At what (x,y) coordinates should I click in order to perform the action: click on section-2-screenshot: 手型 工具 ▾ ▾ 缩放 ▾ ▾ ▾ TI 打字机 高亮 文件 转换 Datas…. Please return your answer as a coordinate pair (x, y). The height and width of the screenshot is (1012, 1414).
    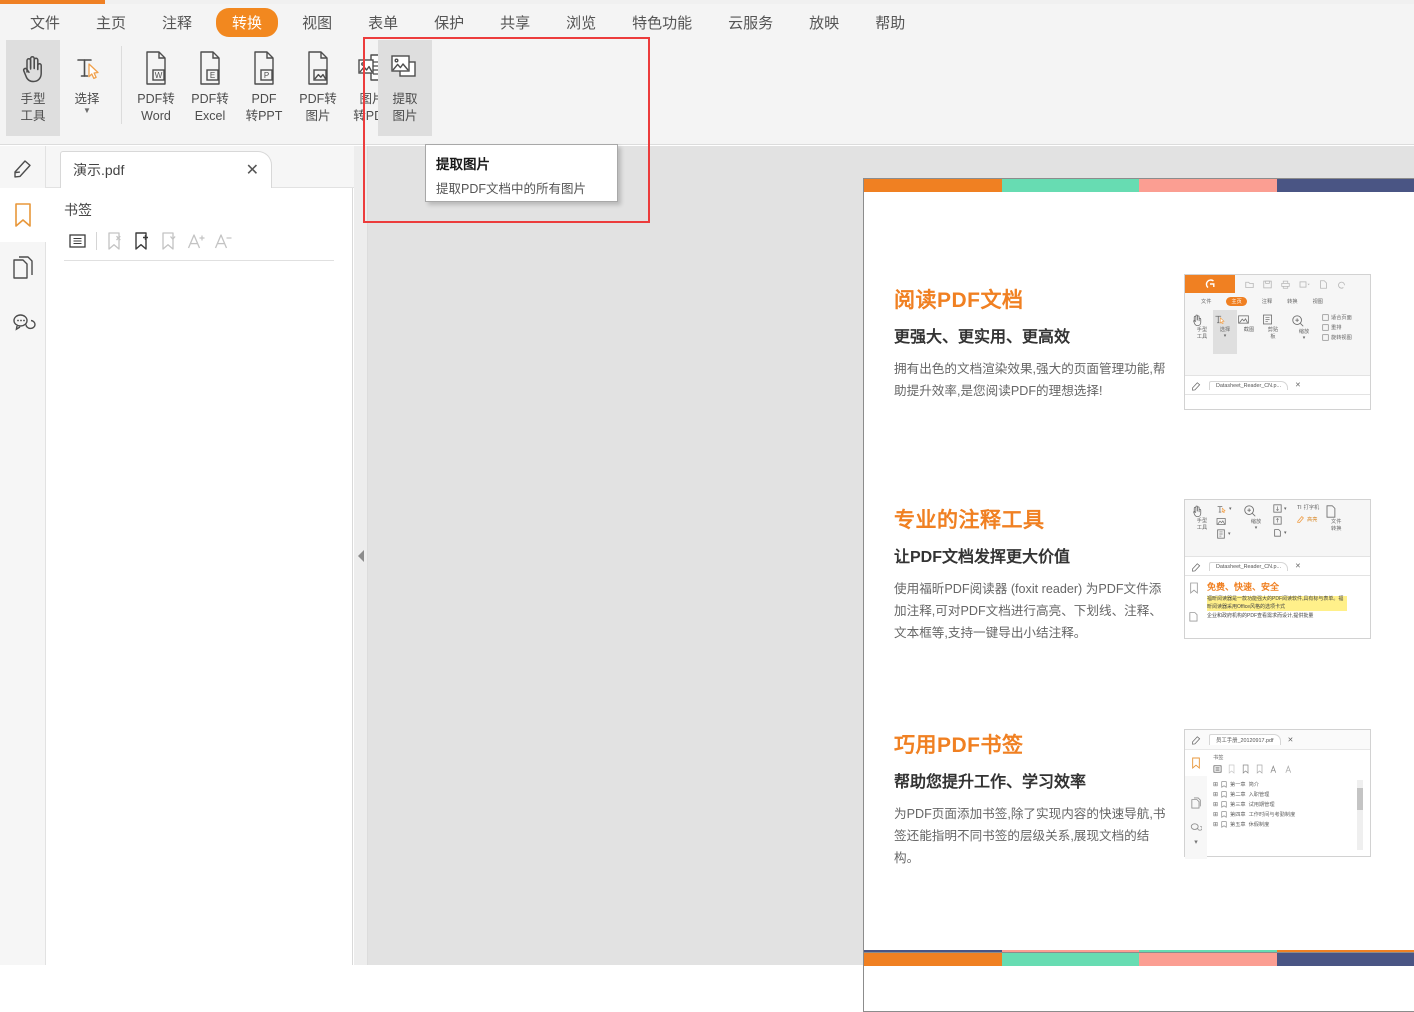
    Looking at the image, I should click on (1277, 569).